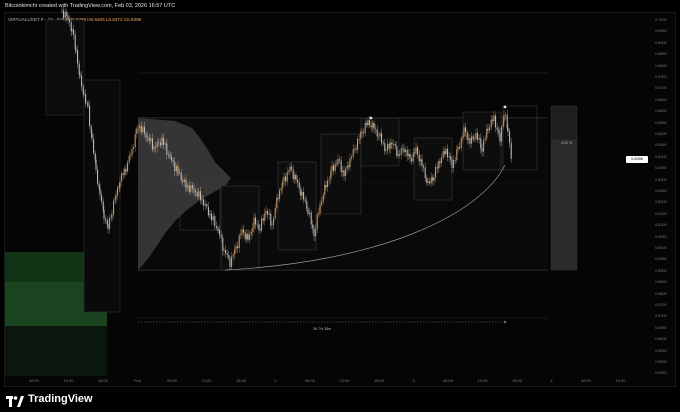 This screenshot has height=412, width=680. Describe the element at coordinates (564, 205) in the screenshot. I see `projection-box-bottom` at that location.